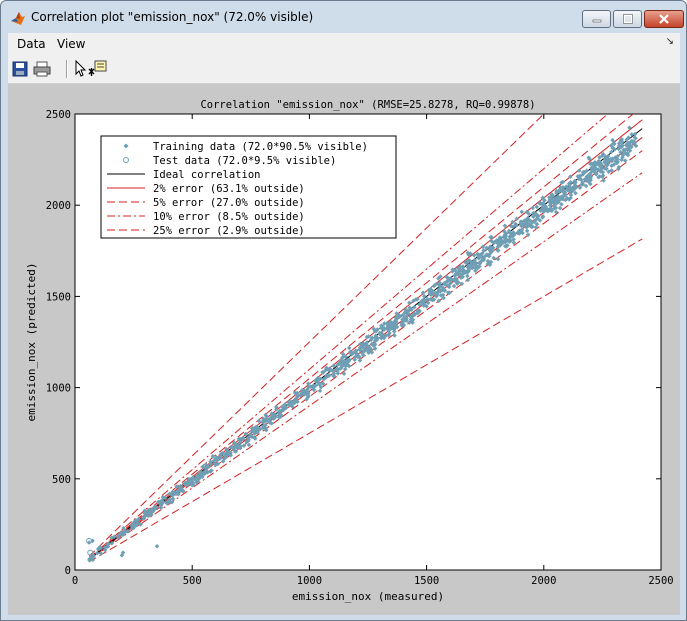 This screenshot has height=621, width=687. I want to click on x-tick-label: 1000, so click(309, 581).